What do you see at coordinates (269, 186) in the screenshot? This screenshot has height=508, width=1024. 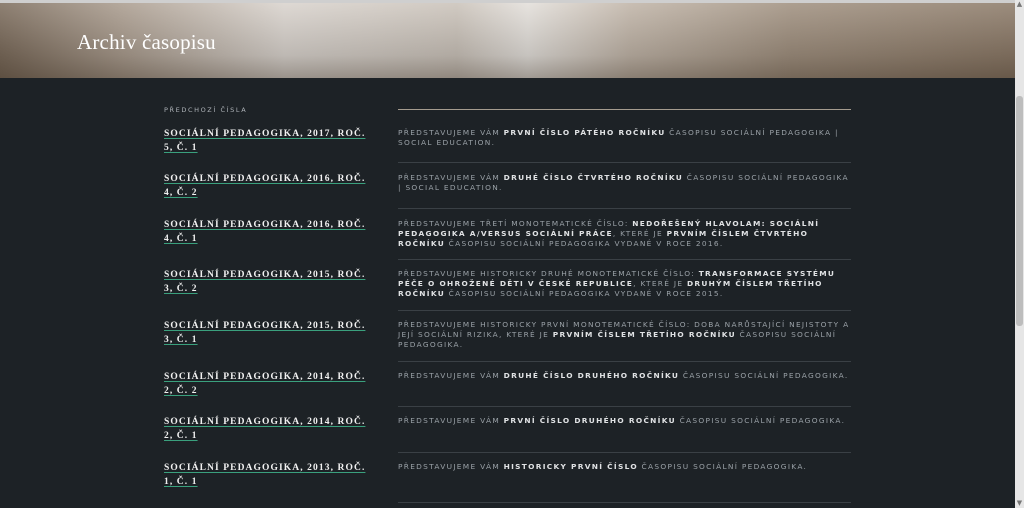 I see `issue-link: SOCIÁLNÍ PEDAGOGIKA, 2016, ROČ. 4, Č. 2` at bounding box center [269, 186].